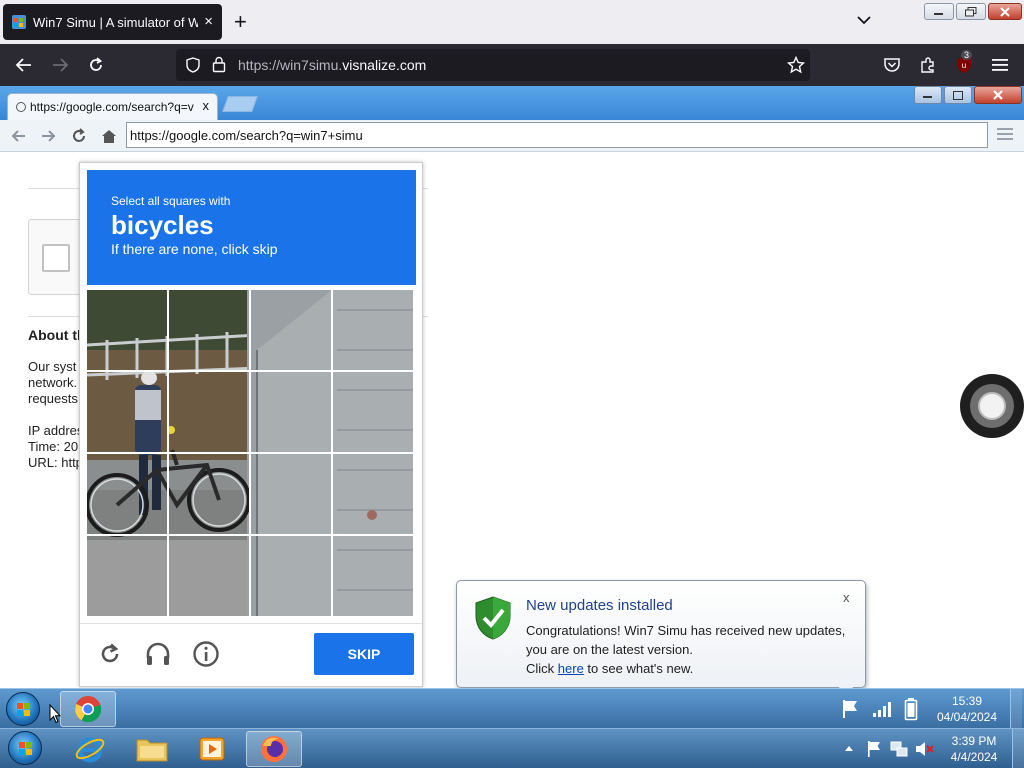  I want to click on reload-icon, so click(79, 135).